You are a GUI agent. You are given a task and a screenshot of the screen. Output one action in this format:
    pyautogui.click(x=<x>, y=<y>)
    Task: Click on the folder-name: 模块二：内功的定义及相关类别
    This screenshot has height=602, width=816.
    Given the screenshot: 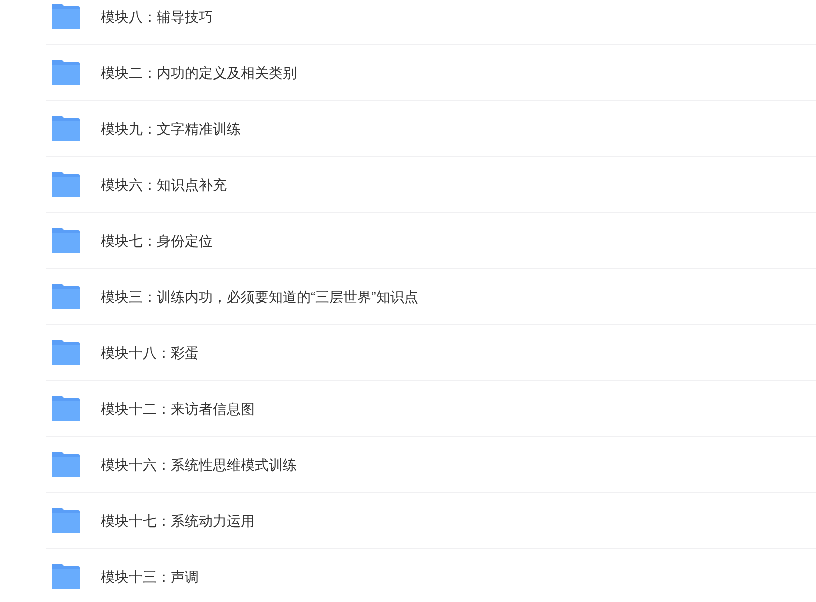 What is the action you would take?
    pyautogui.click(x=199, y=72)
    